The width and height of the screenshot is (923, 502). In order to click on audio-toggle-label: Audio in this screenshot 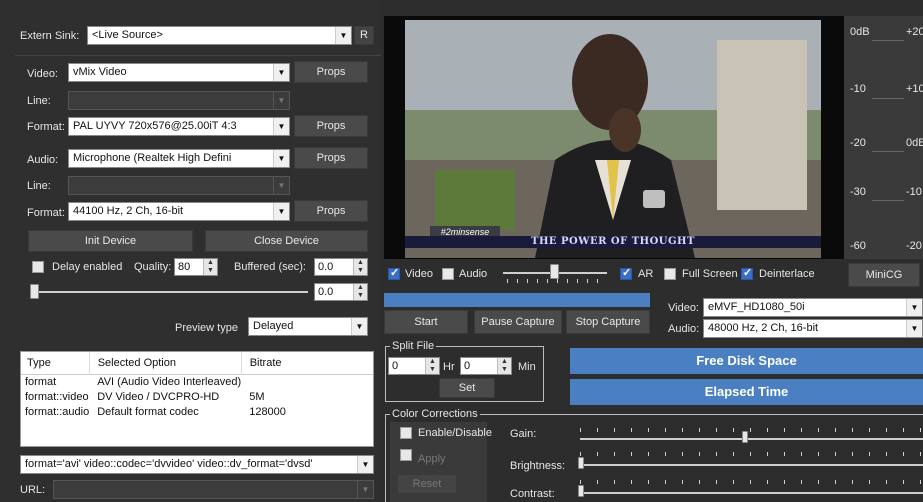, I will do `click(473, 274)`.